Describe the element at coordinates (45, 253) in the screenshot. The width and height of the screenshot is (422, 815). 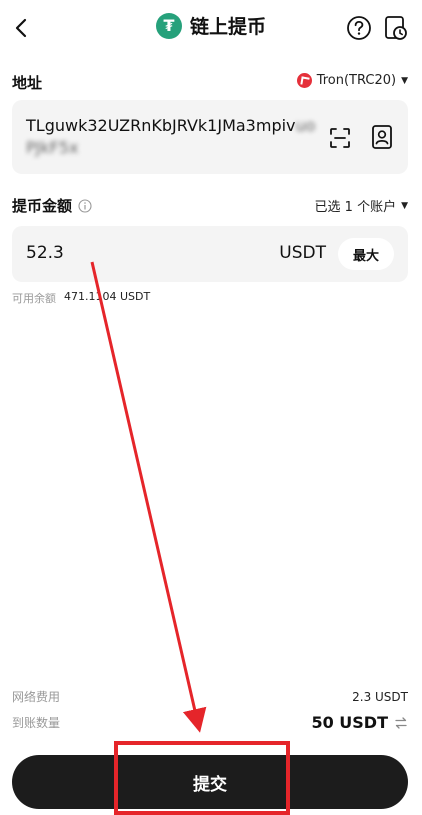
I see `amount-value: 52.3` at that location.